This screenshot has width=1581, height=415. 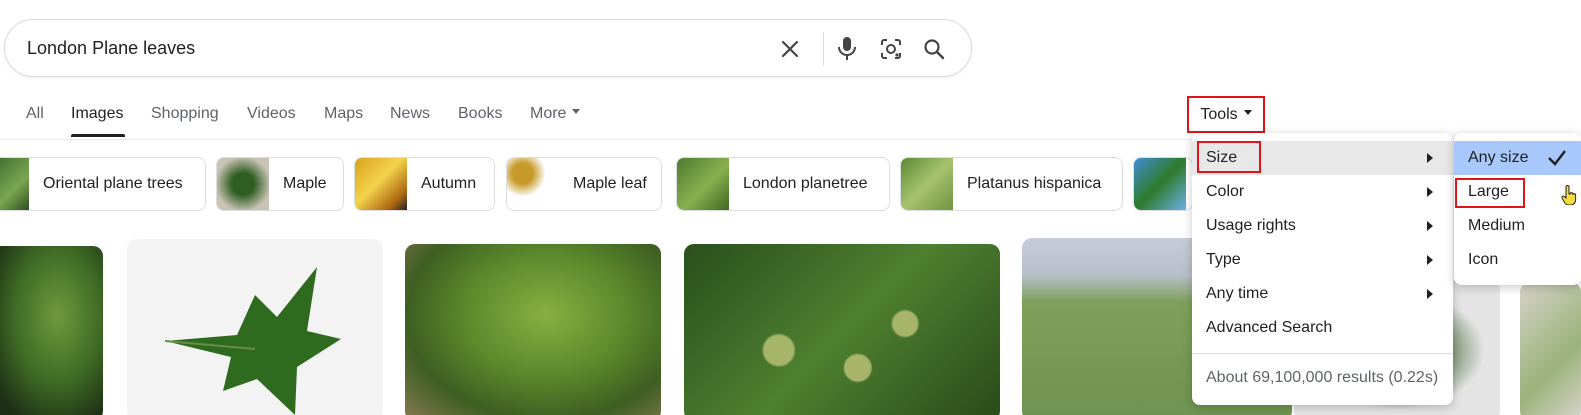 I want to click on search-divider, so click(x=823, y=49).